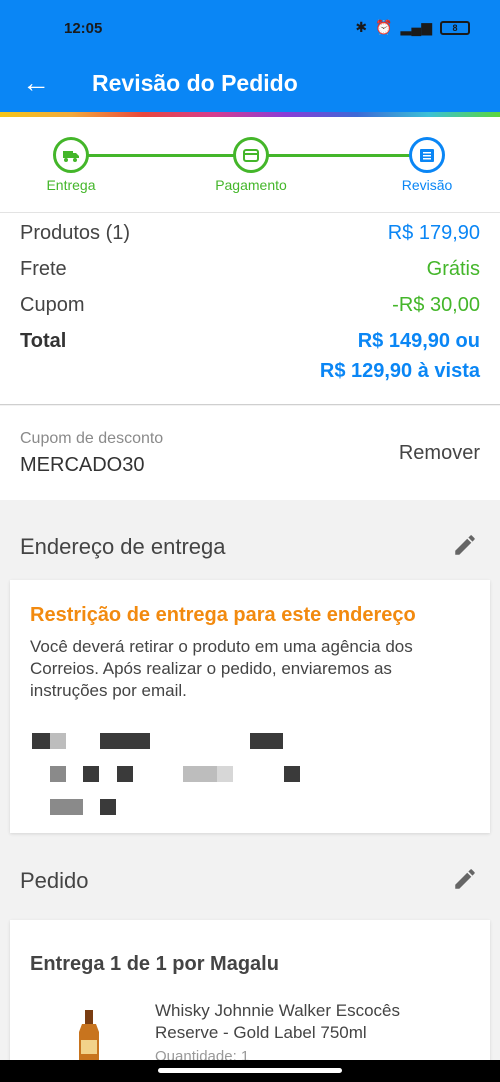  What do you see at coordinates (399, 371) in the screenshot?
I see `total-value-cash: R$ 129,90 à vista` at bounding box center [399, 371].